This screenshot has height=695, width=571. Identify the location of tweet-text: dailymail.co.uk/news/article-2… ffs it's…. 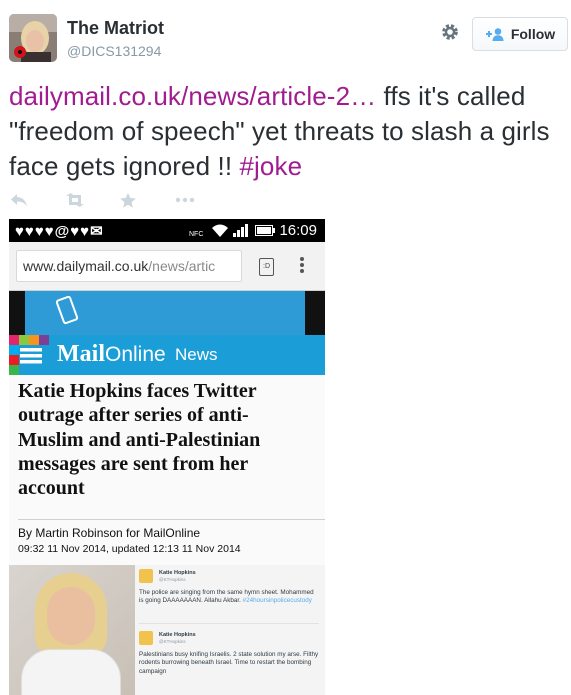
(286, 131).